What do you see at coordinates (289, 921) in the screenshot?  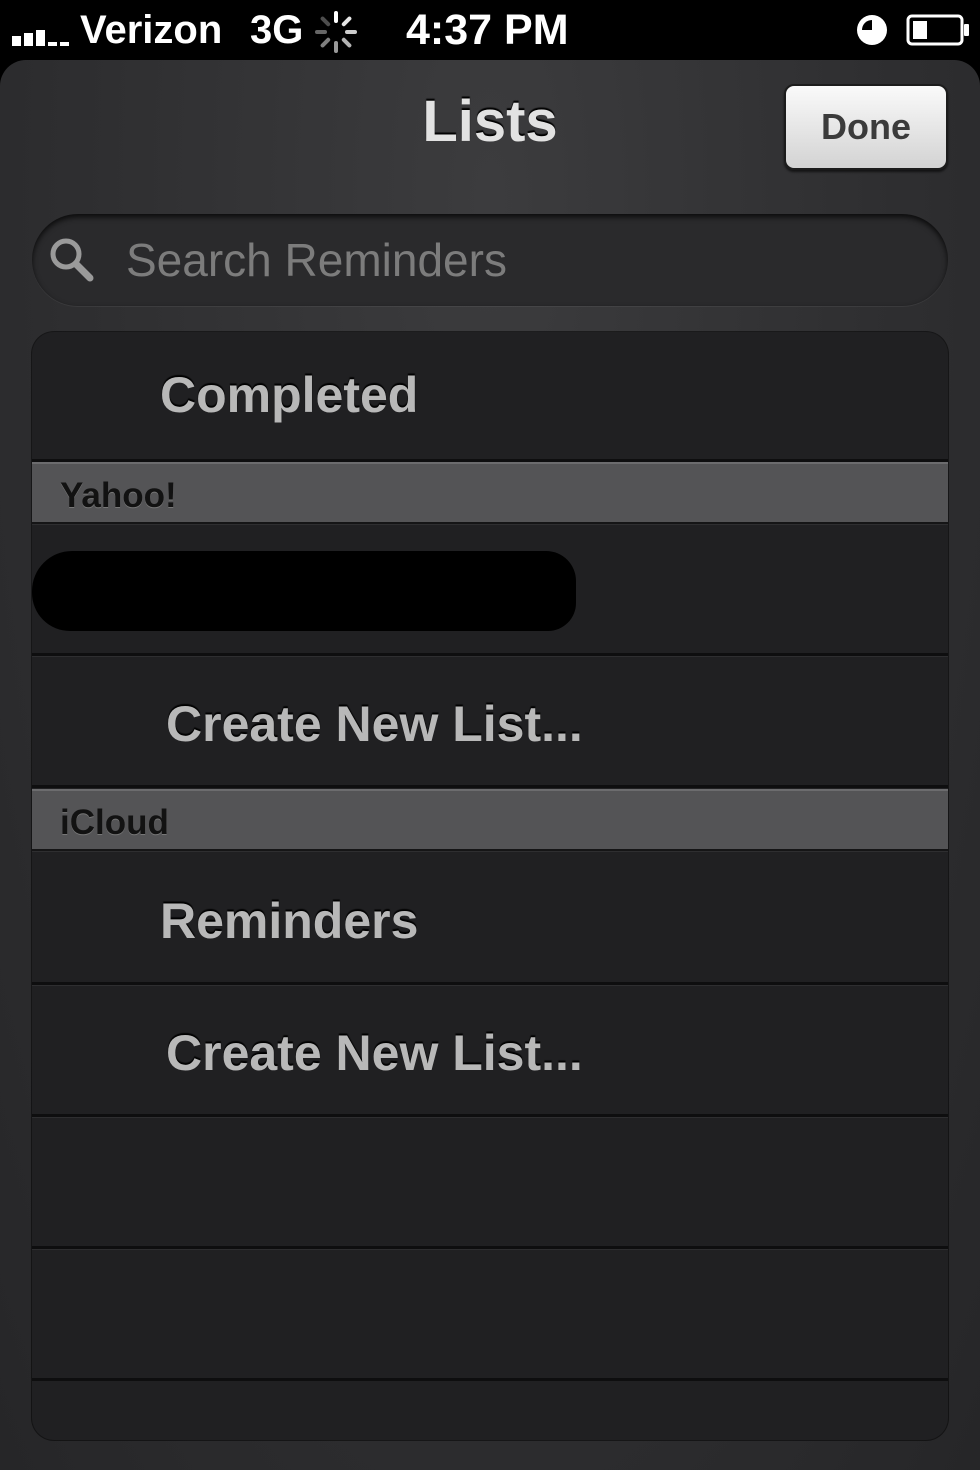 I see `list-item-label: Reminders` at bounding box center [289, 921].